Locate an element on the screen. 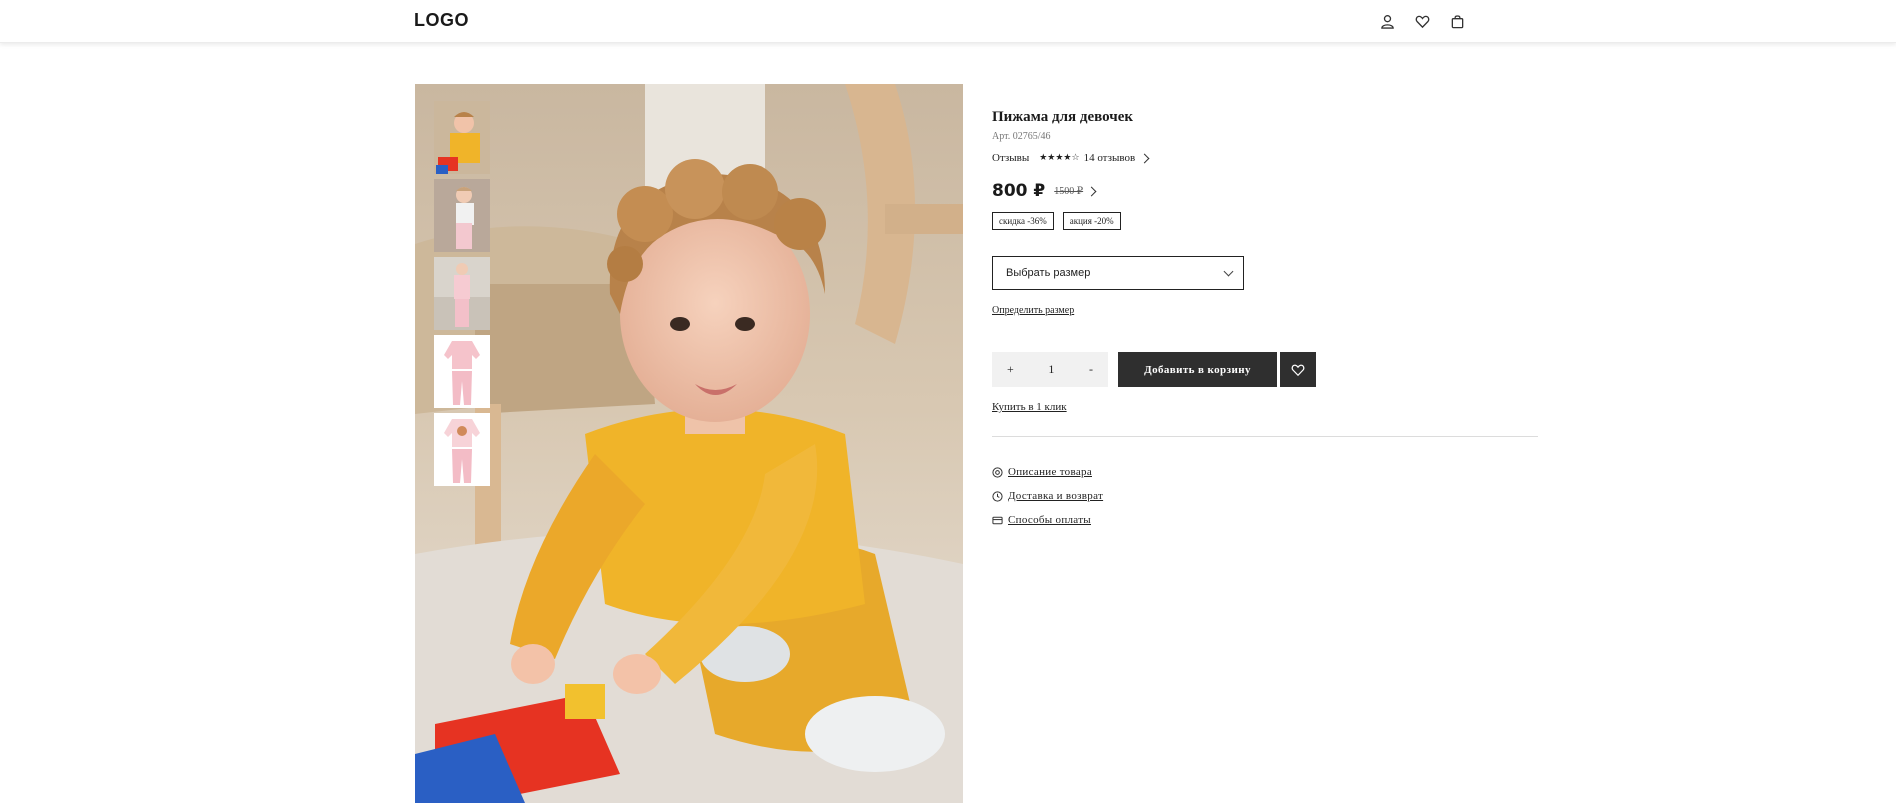  product-sku: Арт. 02765/46 is located at coordinates (1021, 136).